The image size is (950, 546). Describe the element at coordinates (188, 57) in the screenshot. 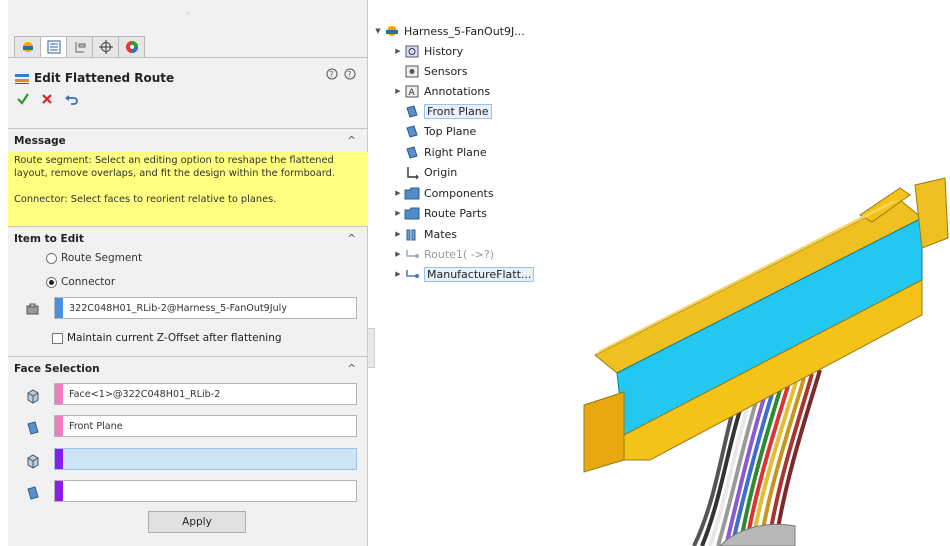

I see `tabs-divider` at that location.